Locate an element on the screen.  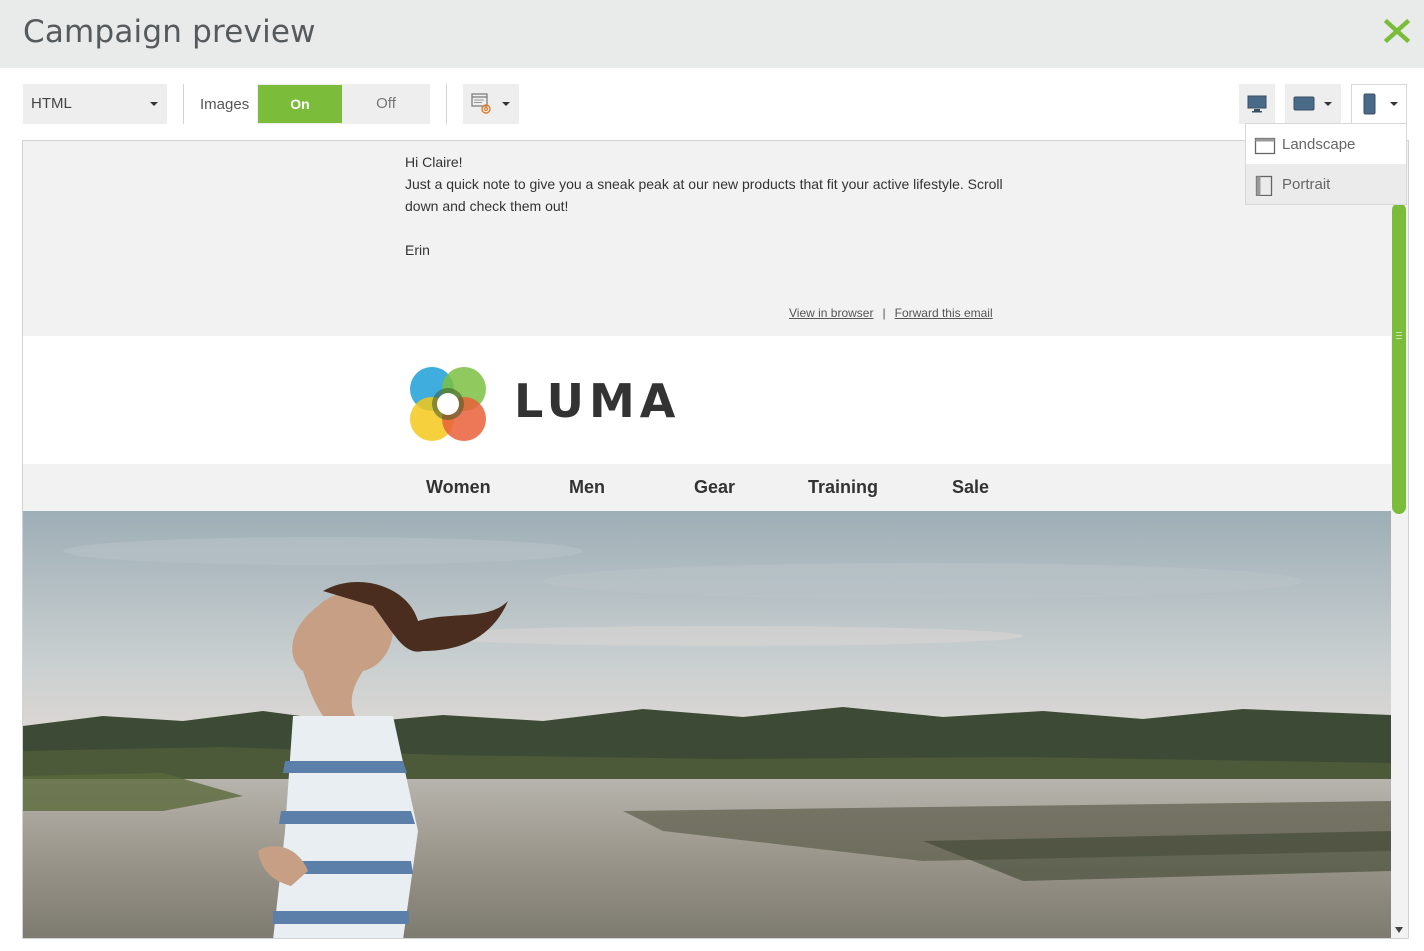
tablet-icon is located at coordinates (1304, 103).